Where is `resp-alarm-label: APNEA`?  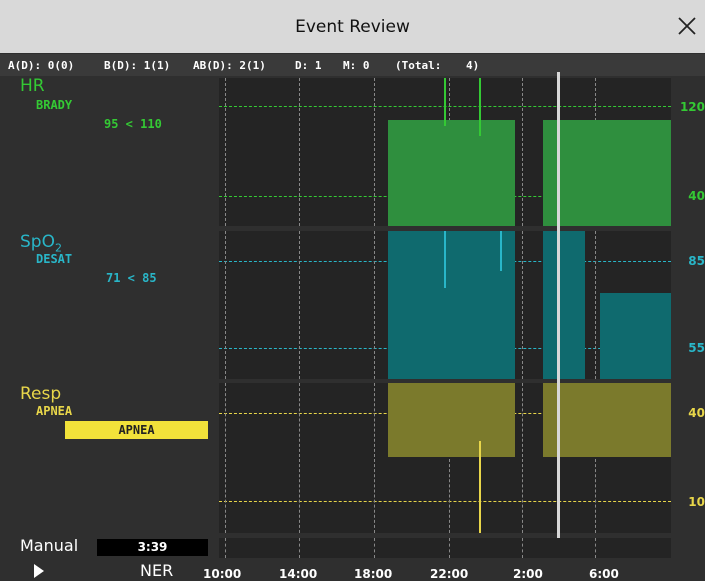
resp-alarm-label: APNEA is located at coordinates (54, 411).